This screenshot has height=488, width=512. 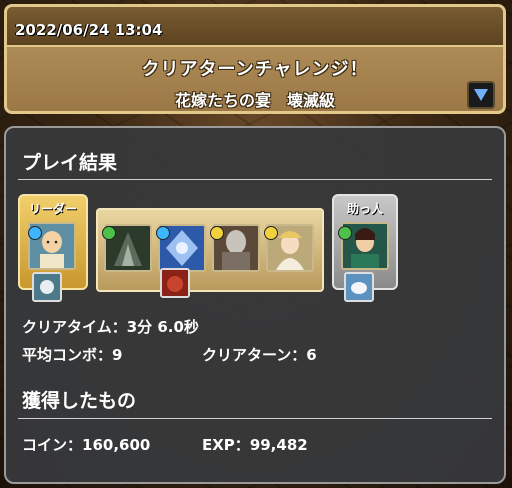 I want to click on exp-row: EXP：99,482, so click(x=255, y=444).